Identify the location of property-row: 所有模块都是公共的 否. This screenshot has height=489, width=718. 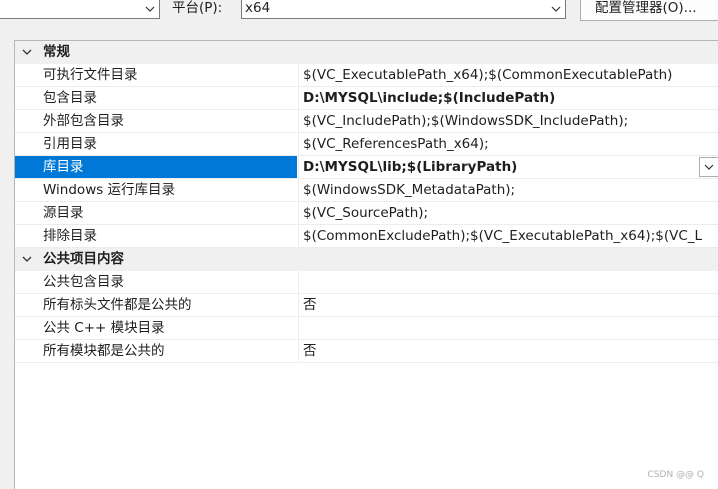
(366, 351).